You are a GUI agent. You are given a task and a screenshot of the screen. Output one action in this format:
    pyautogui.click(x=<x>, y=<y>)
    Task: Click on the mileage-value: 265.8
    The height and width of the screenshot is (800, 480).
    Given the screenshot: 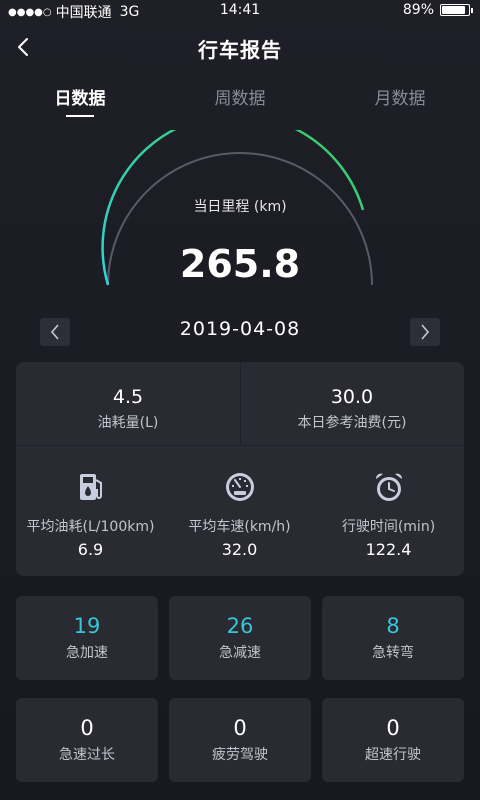 What is the action you would take?
    pyautogui.click(x=240, y=264)
    